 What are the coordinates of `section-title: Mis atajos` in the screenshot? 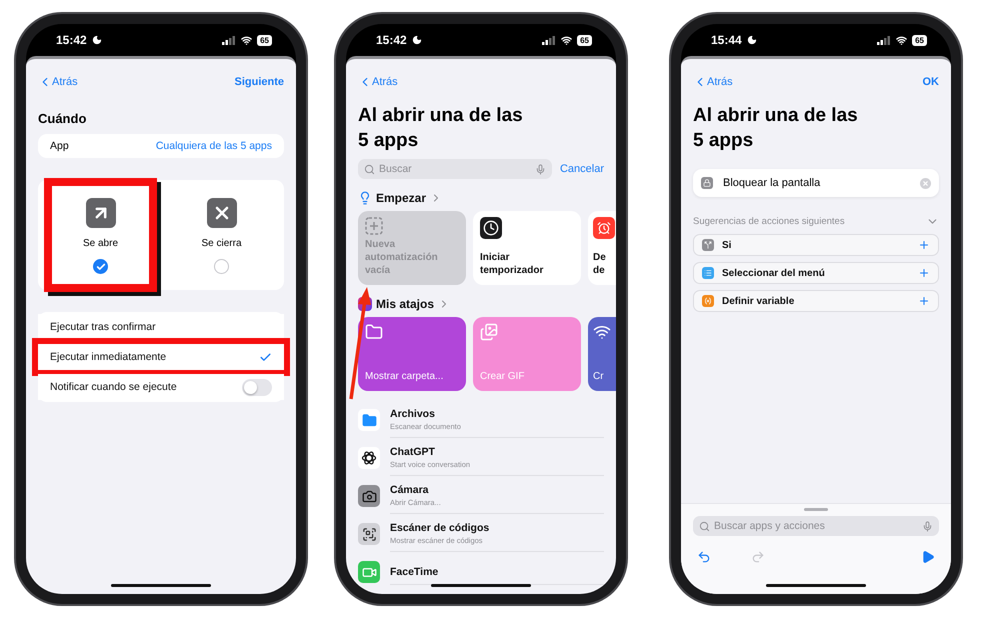 It's located at (405, 304).